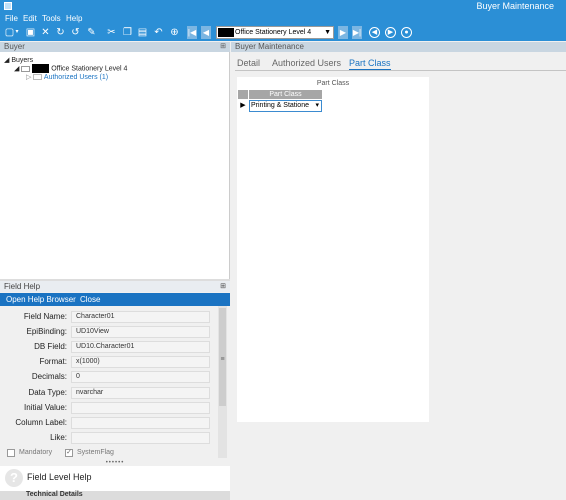  I want to click on buyer-pane-title: Buyer, so click(14, 46).